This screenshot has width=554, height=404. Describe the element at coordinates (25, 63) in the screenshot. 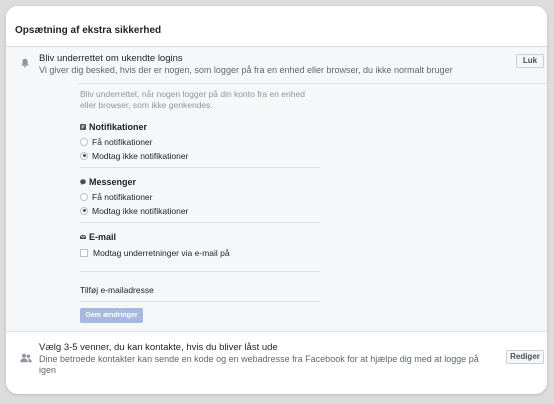

I see `bell-icon` at that location.